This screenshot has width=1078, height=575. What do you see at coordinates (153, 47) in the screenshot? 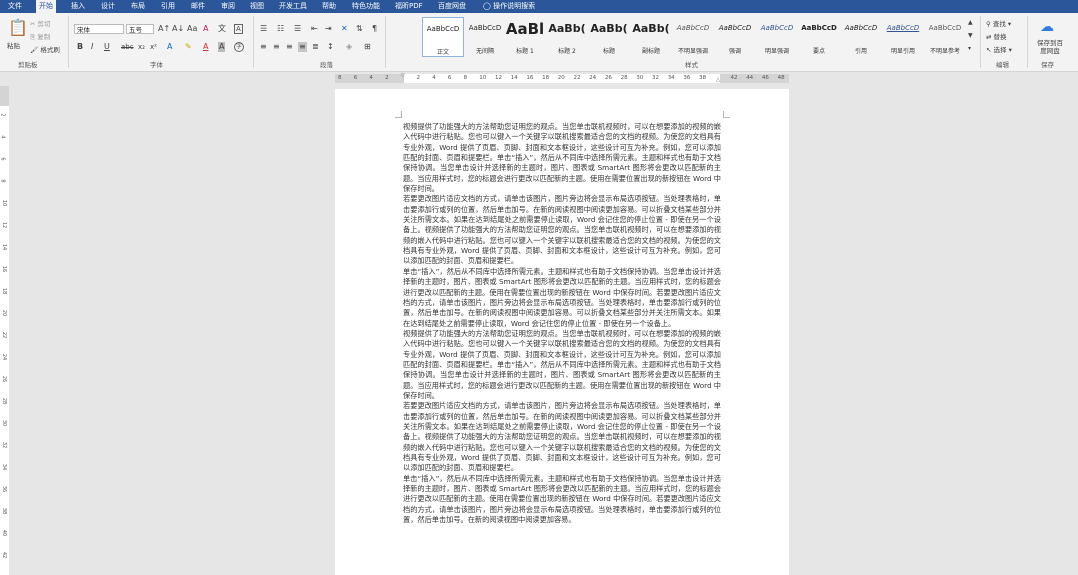
I see `superscript-icon: x²` at bounding box center [153, 47].